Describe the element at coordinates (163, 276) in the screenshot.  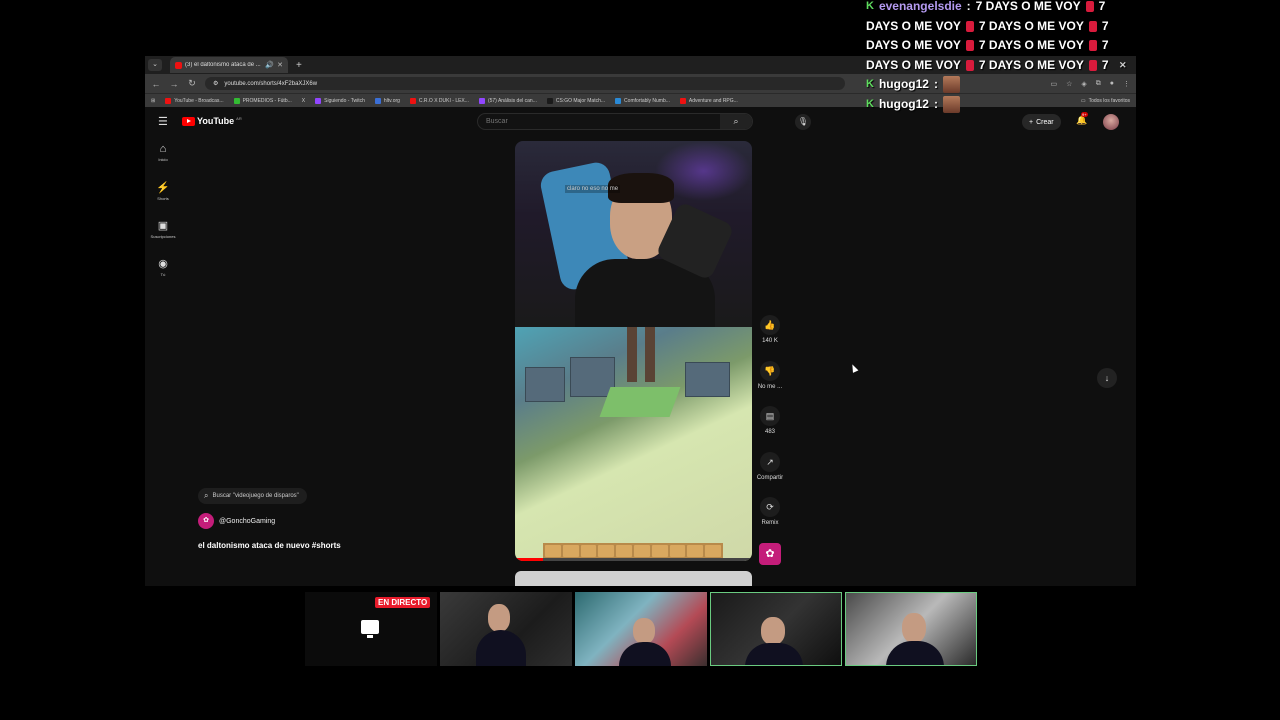
I see `guide-item-you: ◉ Tú` at that location.